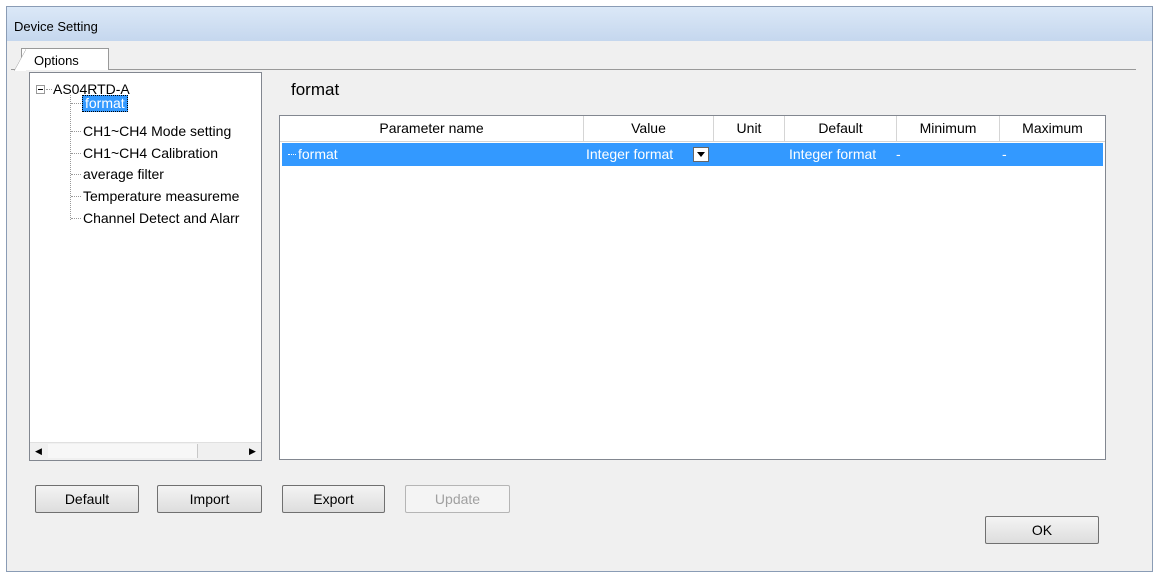  What do you see at coordinates (38, 451) in the screenshot?
I see `scroll-left-icon: ◀` at bounding box center [38, 451].